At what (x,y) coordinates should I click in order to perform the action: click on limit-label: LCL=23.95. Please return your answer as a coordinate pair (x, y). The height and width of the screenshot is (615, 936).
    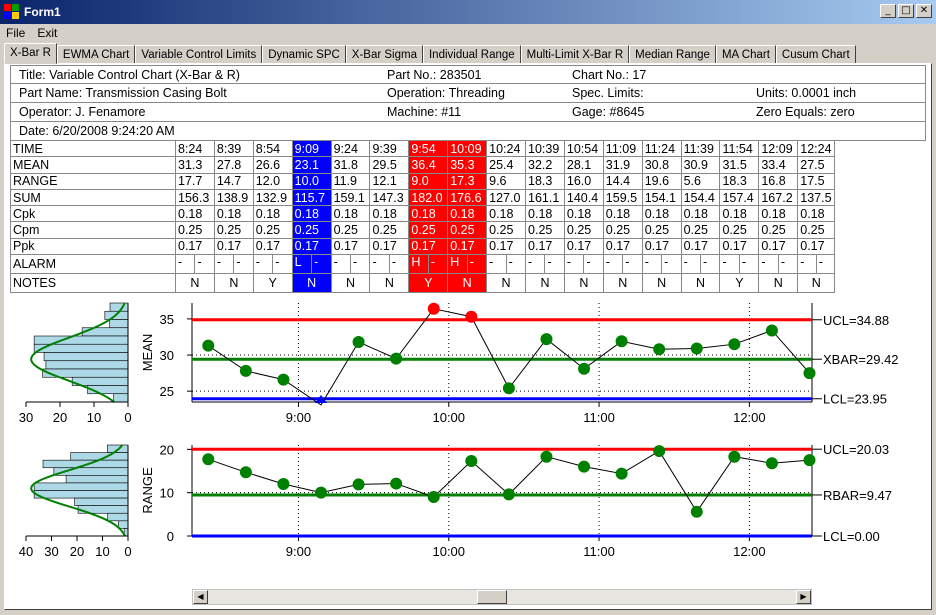
    Looking at the image, I should click on (855, 399).